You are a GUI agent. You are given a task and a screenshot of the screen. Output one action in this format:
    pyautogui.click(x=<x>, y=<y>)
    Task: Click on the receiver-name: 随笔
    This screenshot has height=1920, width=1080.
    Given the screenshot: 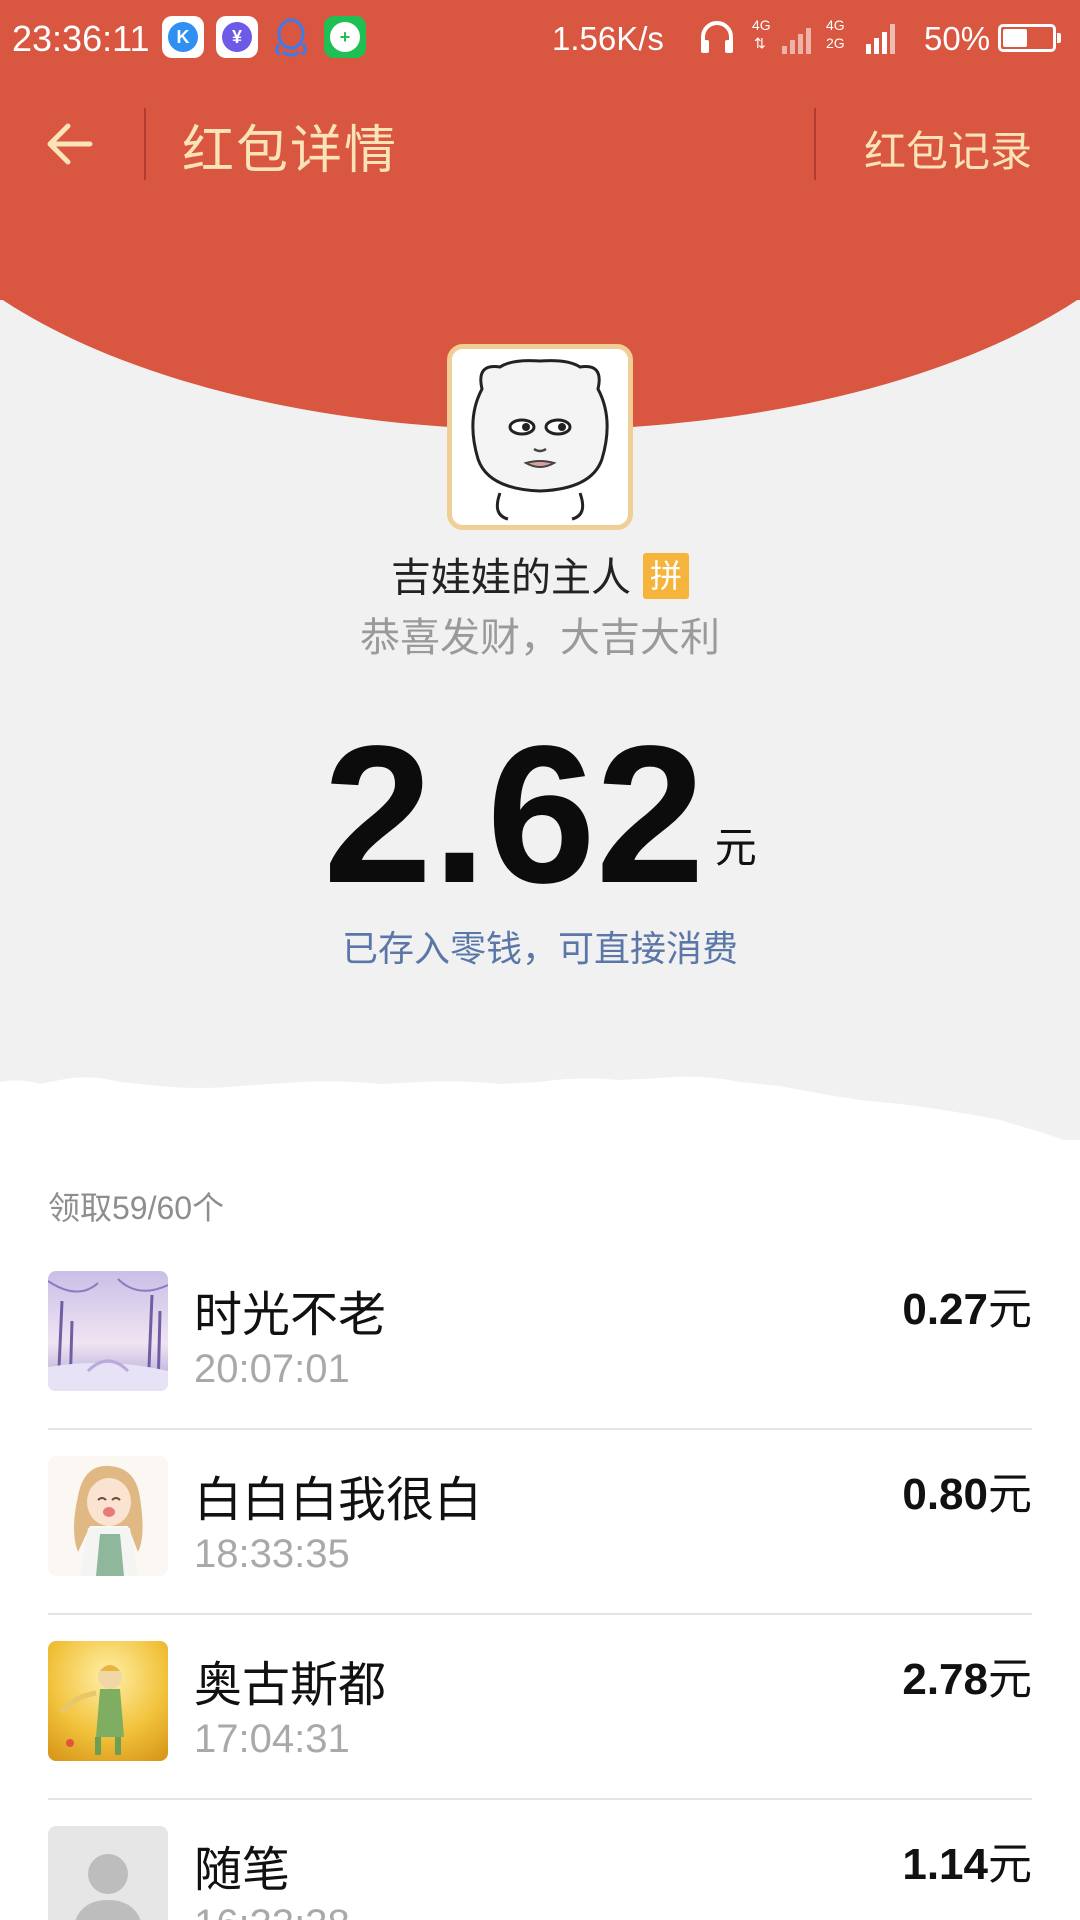 What is the action you would take?
    pyautogui.click(x=242, y=1870)
    